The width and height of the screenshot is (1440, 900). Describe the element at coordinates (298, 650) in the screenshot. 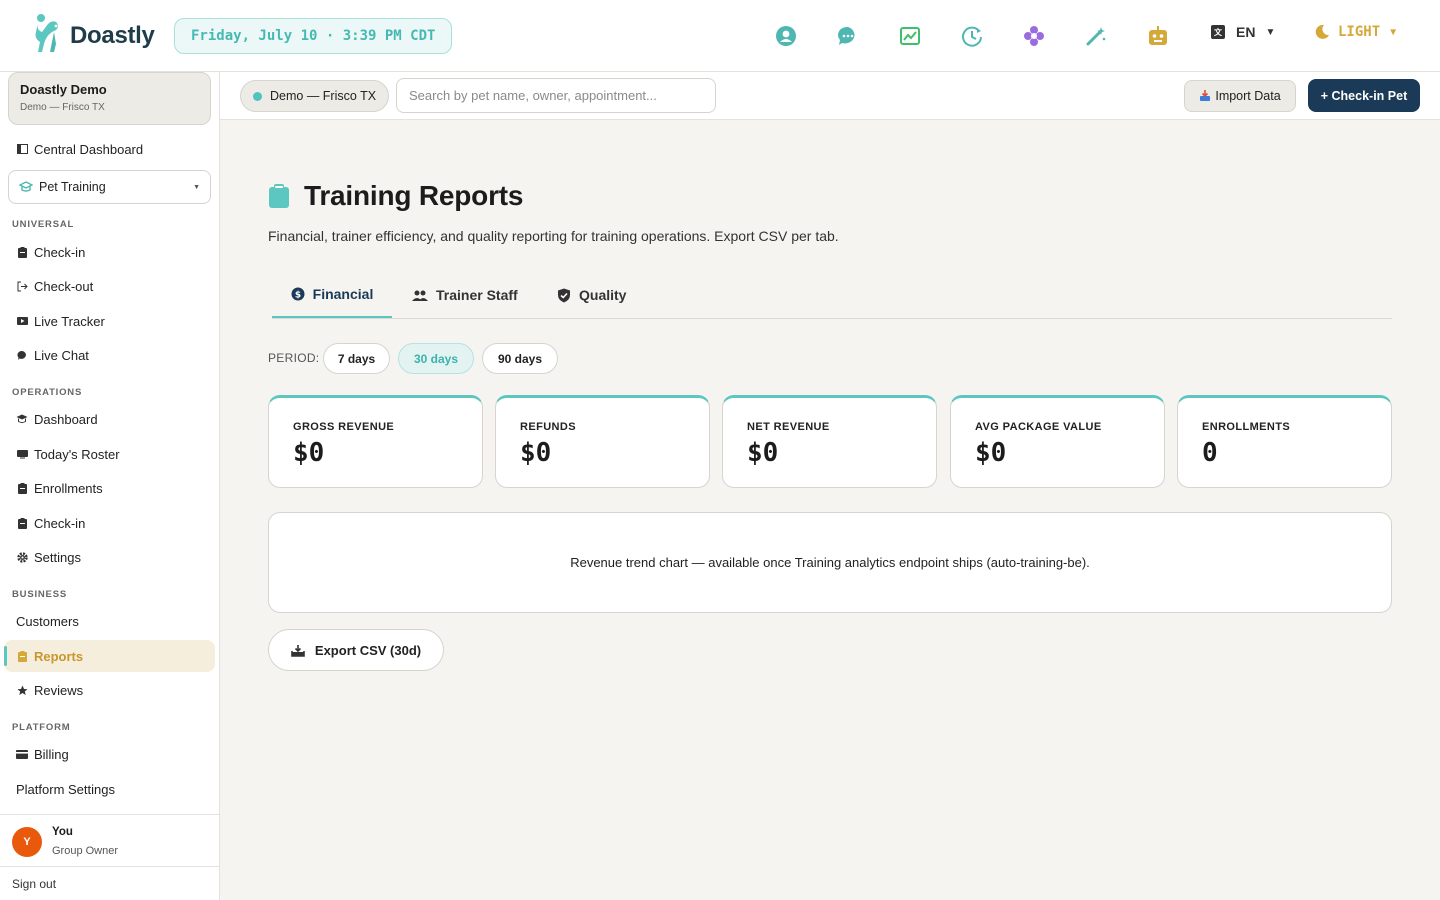

I see `download-tray-icon` at that location.